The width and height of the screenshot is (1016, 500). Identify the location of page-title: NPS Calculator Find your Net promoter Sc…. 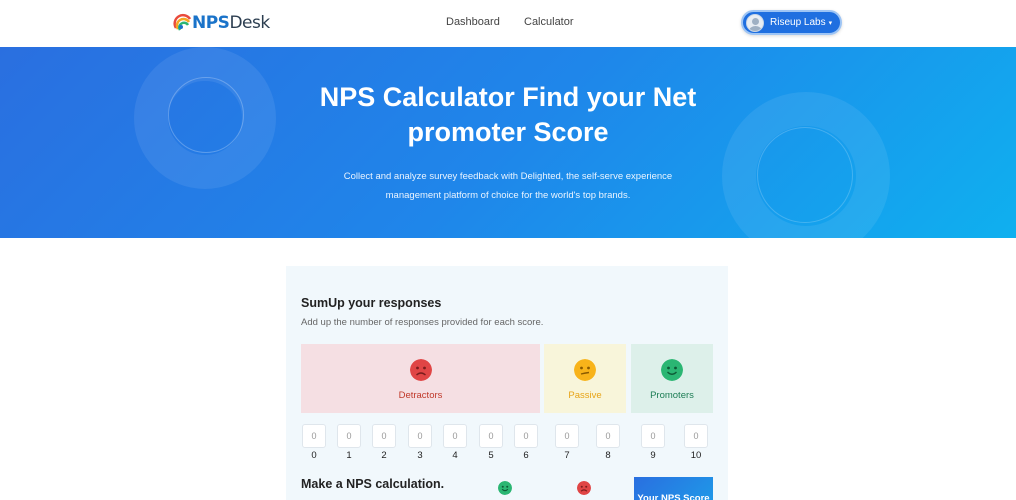
(508, 114).